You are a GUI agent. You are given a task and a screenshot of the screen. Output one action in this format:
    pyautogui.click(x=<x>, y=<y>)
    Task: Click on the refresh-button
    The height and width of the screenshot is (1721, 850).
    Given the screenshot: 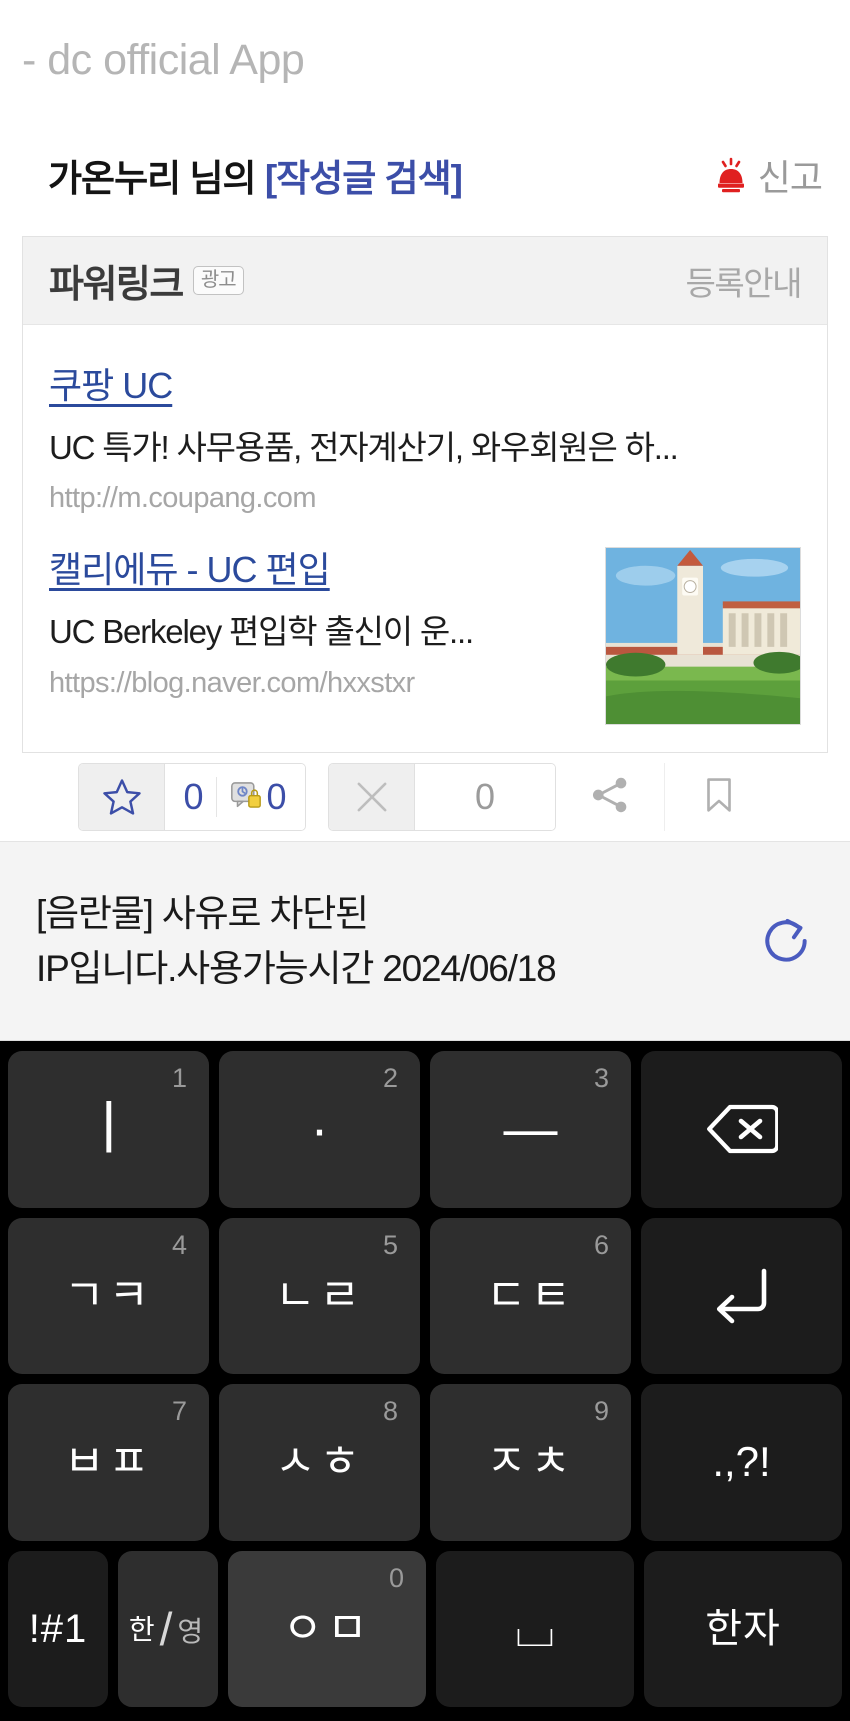 What is the action you would take?
    pyautogui.click(x=786, y=941)
    